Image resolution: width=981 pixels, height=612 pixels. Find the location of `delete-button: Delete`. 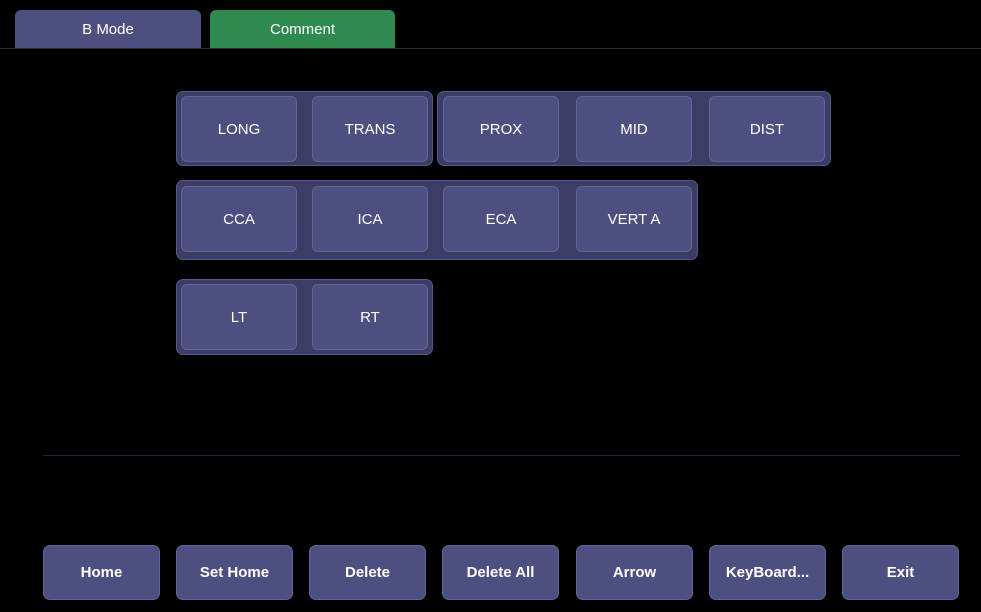

delete-button: Delete is located at coordinates (367, 572).